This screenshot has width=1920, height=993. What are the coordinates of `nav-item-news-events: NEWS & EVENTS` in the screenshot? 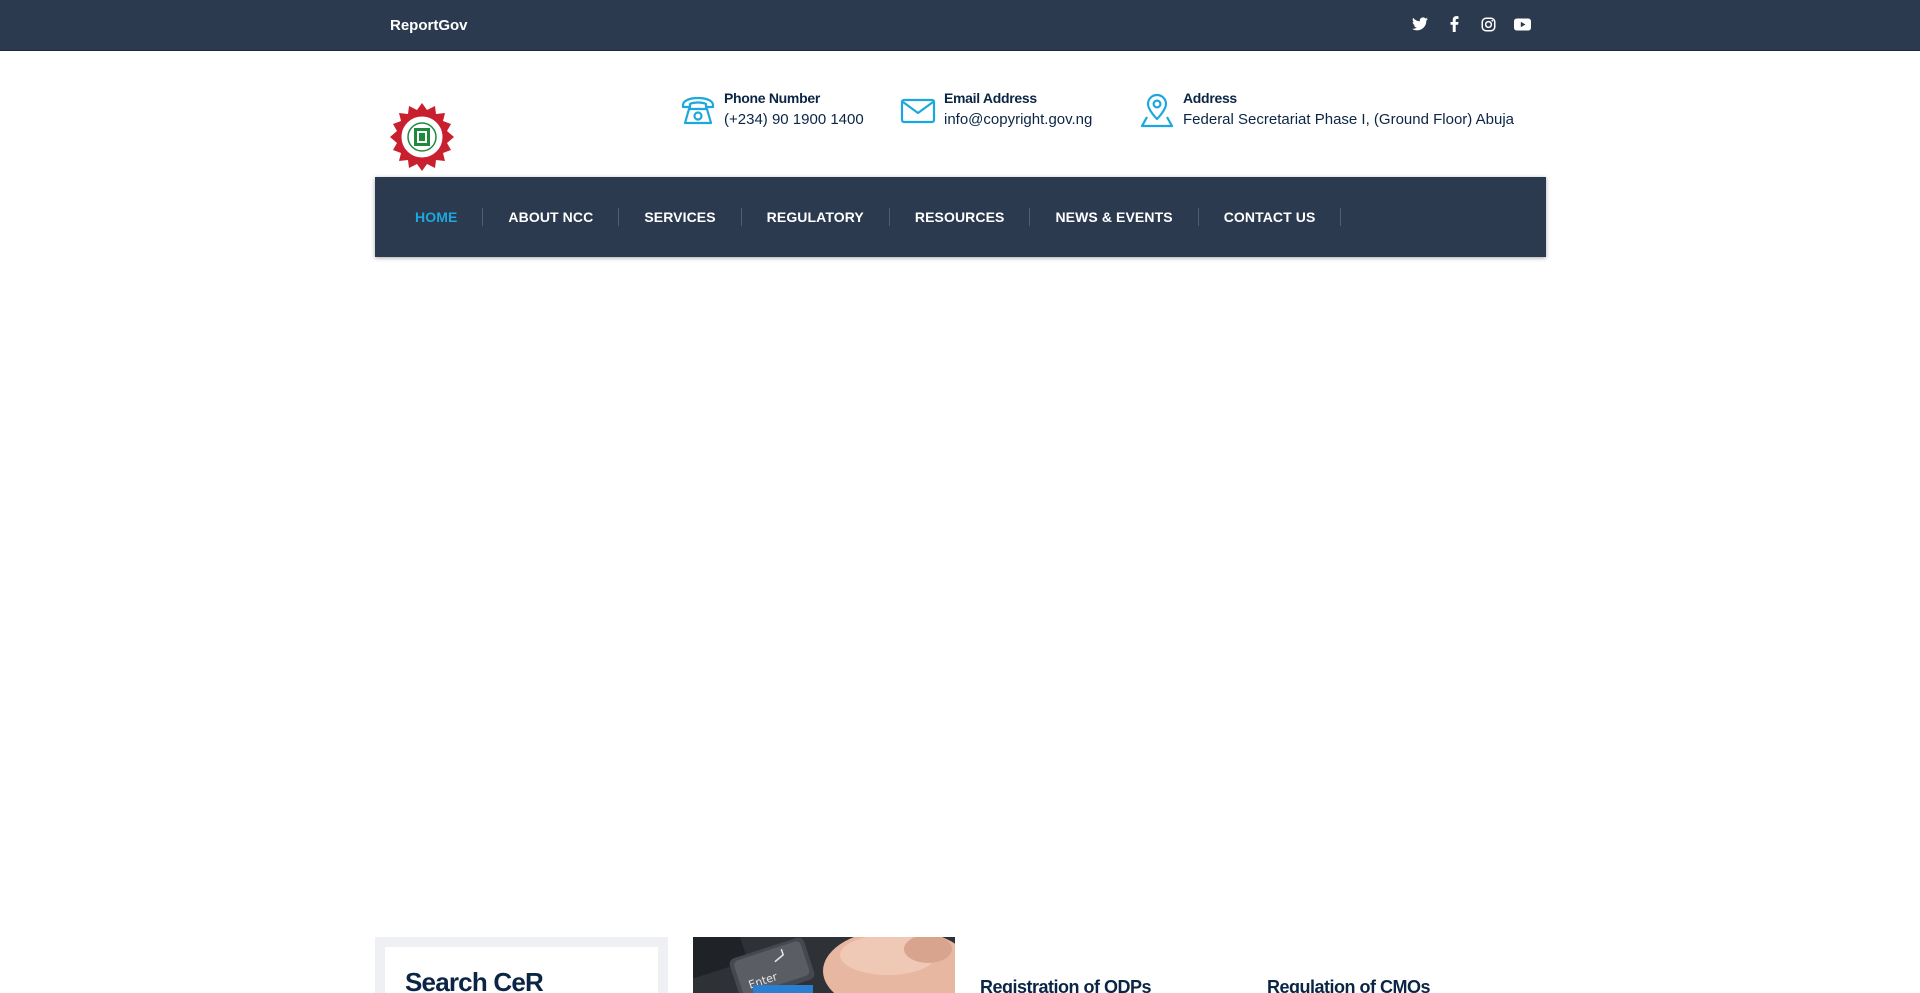 It's located at (1113, 217).